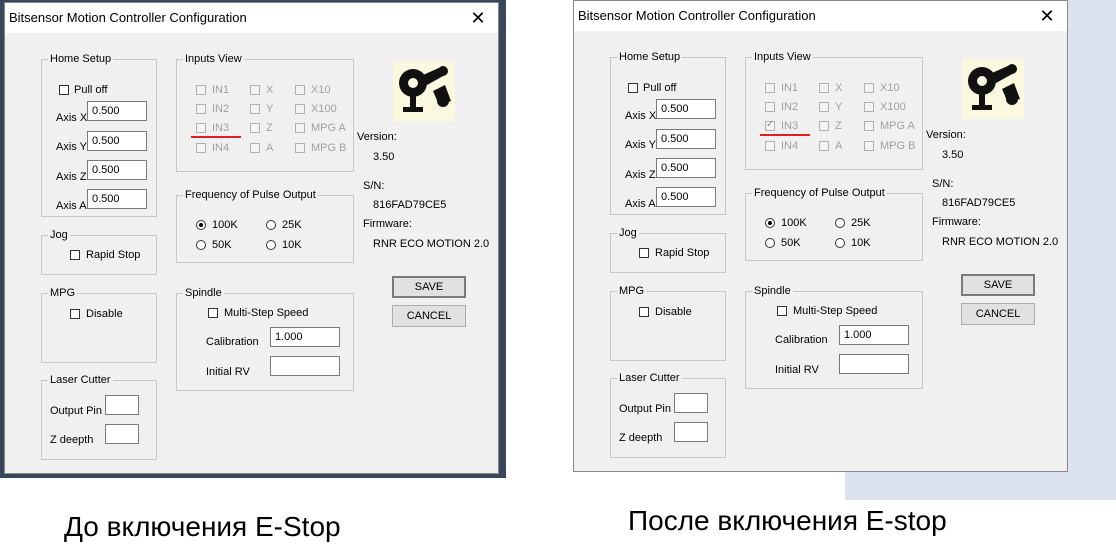 Image resolution: width=1116 pixels, height=554 pixels. What do you see at coordinates (71, 206) in the screenshot?
I see `axis-a-label: Axis A` at bounding box center [71, 206].